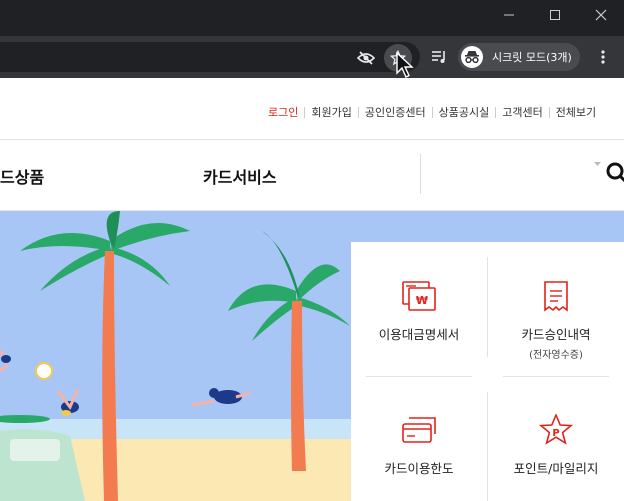 The image size is (624, 501). What do you see at coordinates (615, 173) in the screenshot?
I see `search-icon` at bounding box center [615, 173].